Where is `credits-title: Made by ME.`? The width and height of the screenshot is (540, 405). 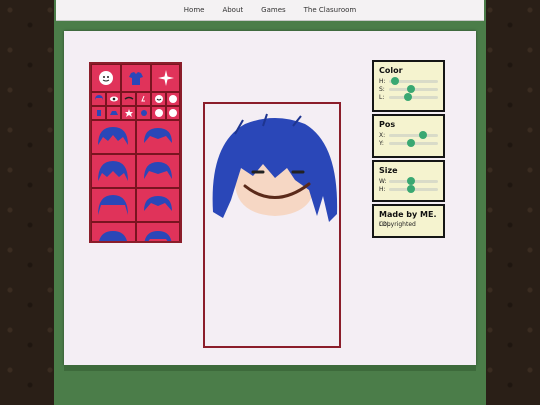 credits-title: Made by ME. is located at coordinates (408, 214).